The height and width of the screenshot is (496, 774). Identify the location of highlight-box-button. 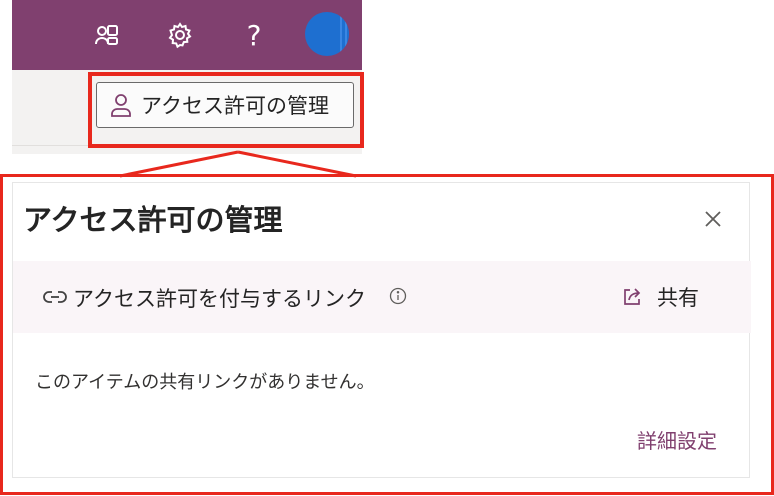
(226, 110).